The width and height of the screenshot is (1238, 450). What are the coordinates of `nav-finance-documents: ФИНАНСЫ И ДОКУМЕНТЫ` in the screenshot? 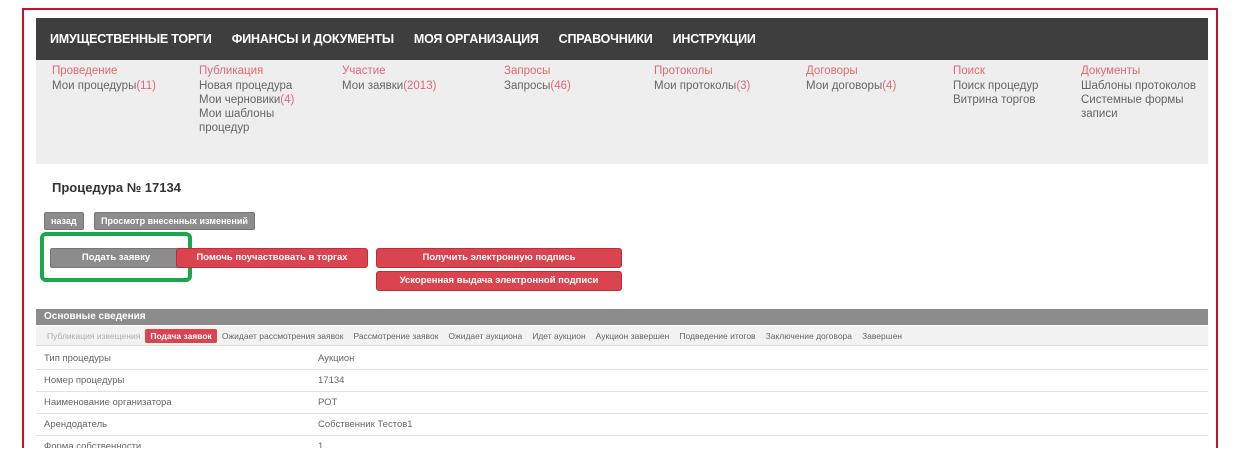 It's located at (313, 39).